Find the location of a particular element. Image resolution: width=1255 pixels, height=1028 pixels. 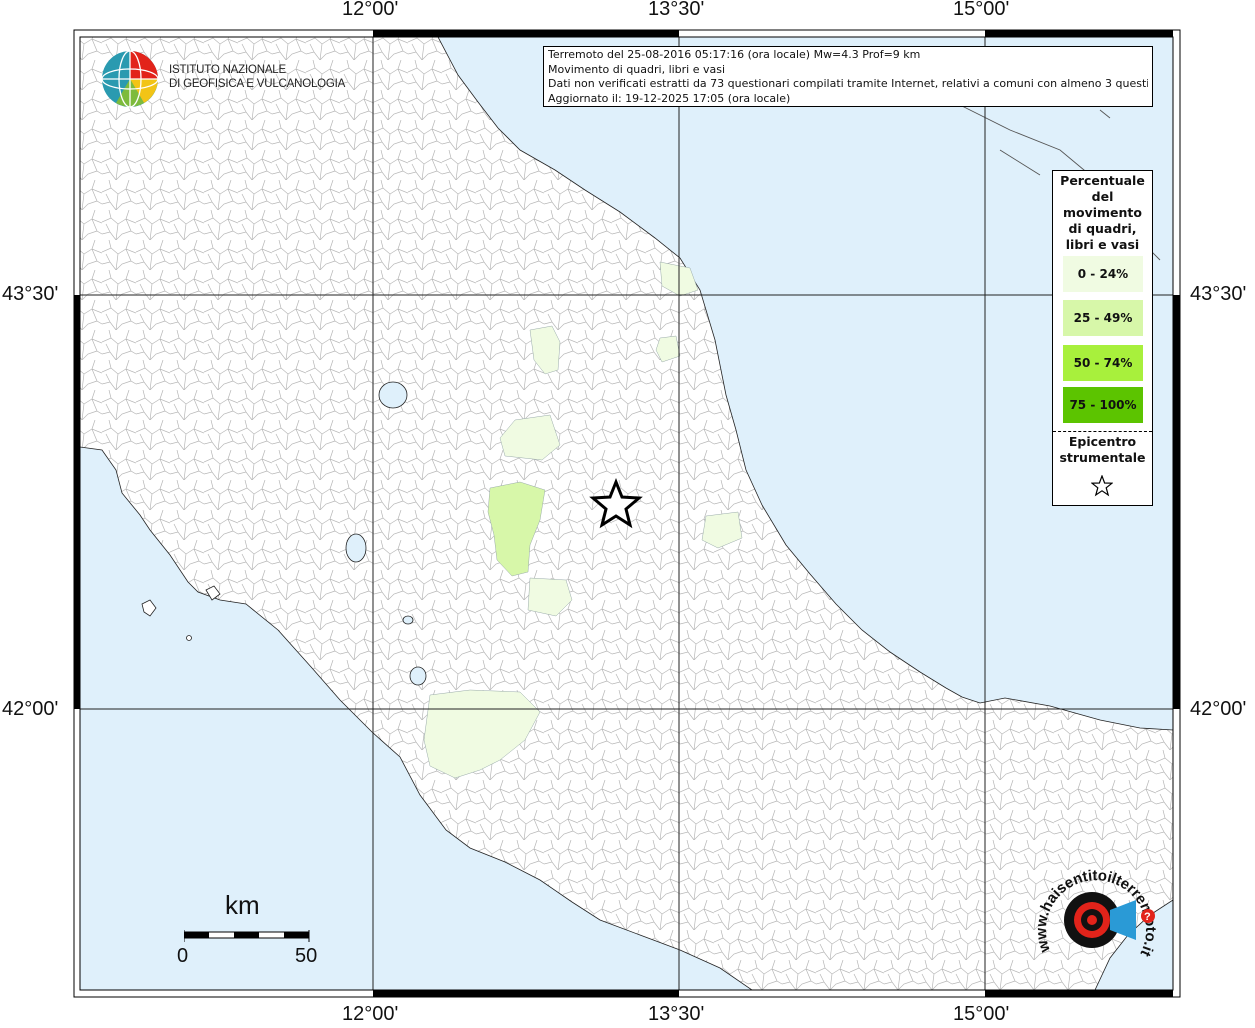

map-subject: Movimento di quadri, libri e vasi is located at coordinates (637, 69).